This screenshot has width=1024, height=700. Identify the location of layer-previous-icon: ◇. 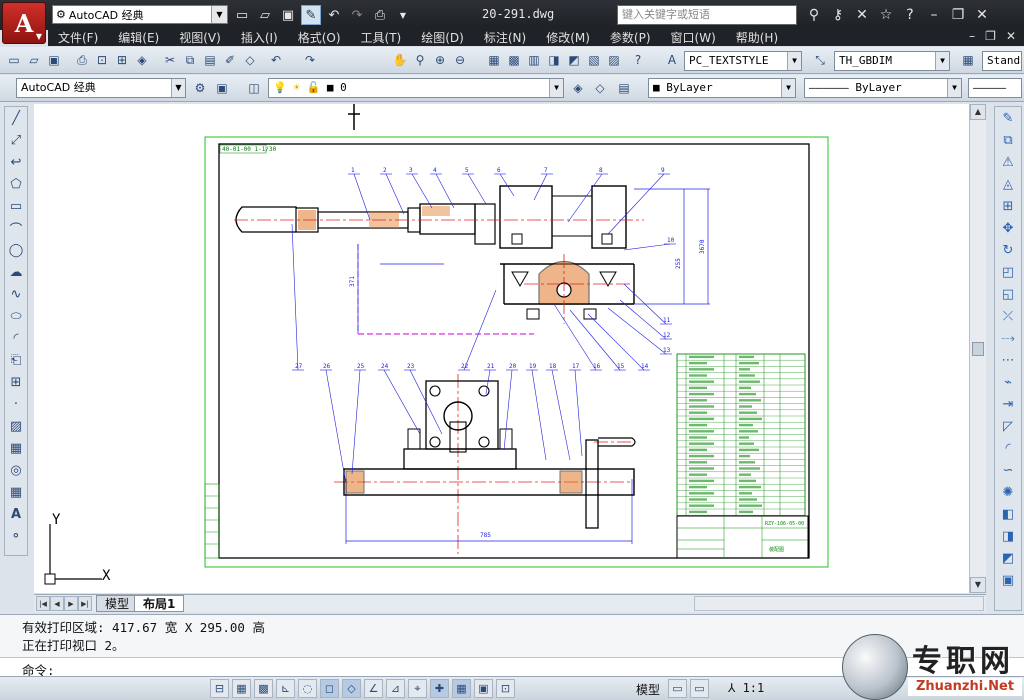
(600, 88).